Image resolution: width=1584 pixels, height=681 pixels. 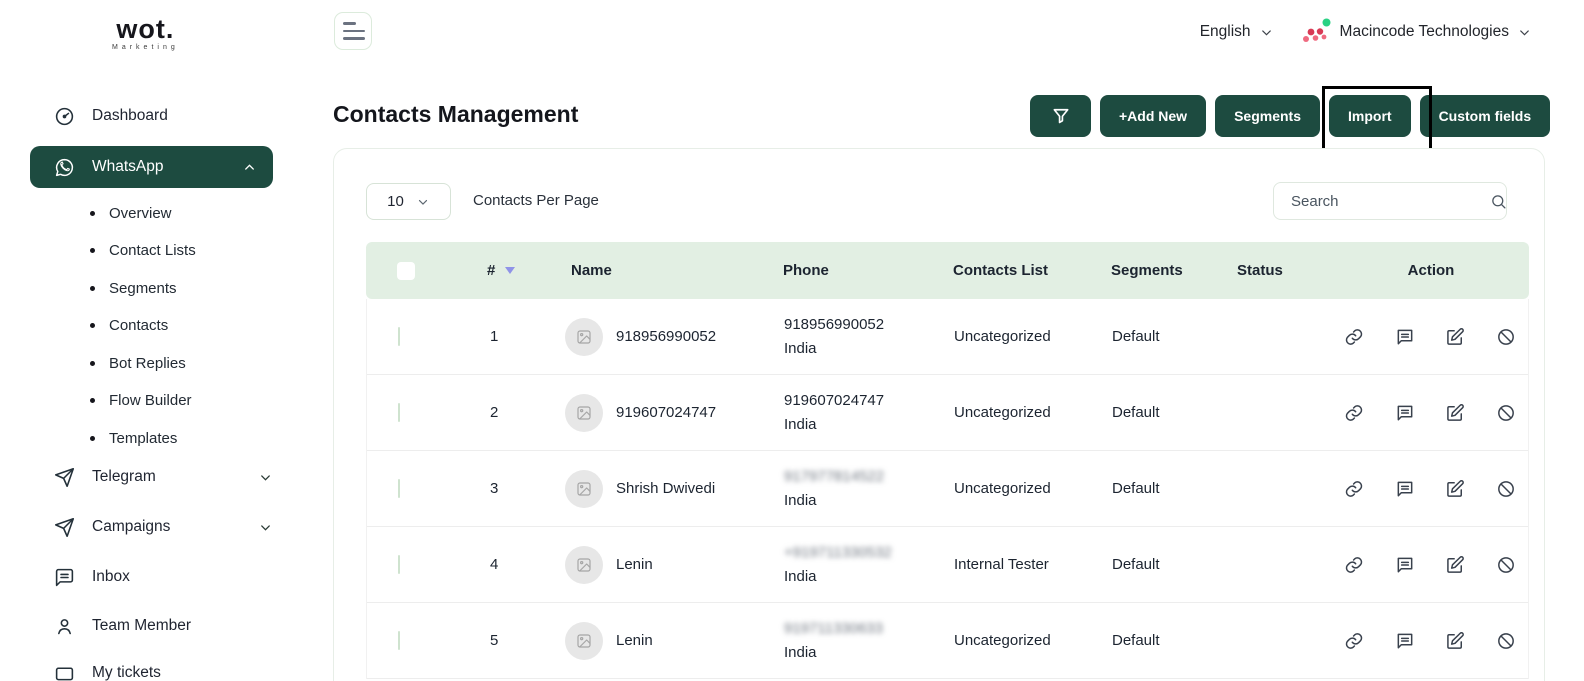 What do you see at coordinates (834, 401) in the screenshot?
I see `contact-phone: 919607024747` at bounding box center [834, 401].